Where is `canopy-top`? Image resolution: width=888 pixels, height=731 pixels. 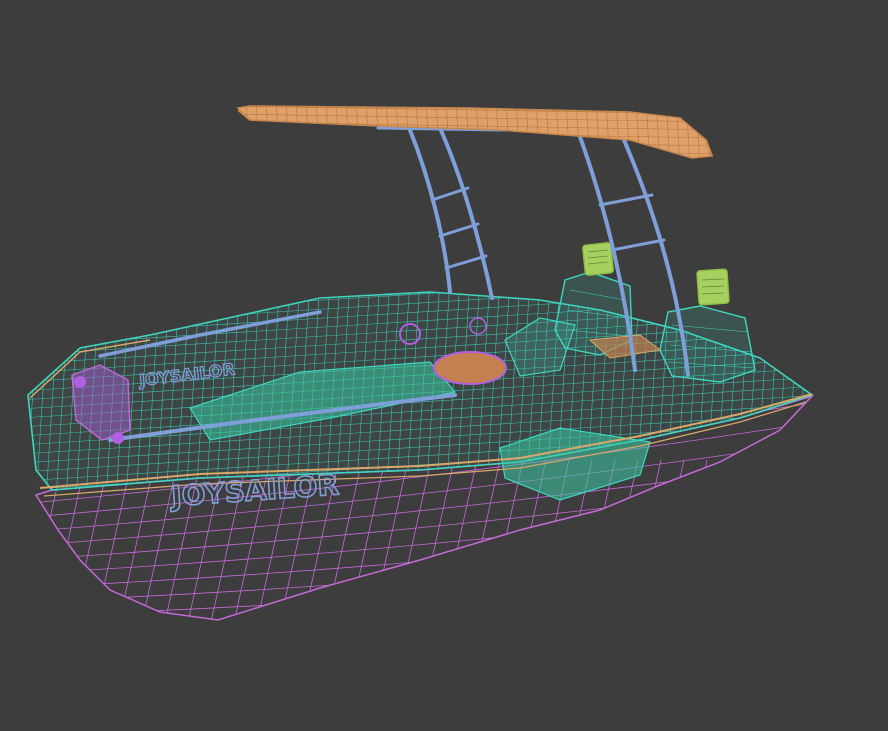 canopy-top is located at coordinates (475, 132).